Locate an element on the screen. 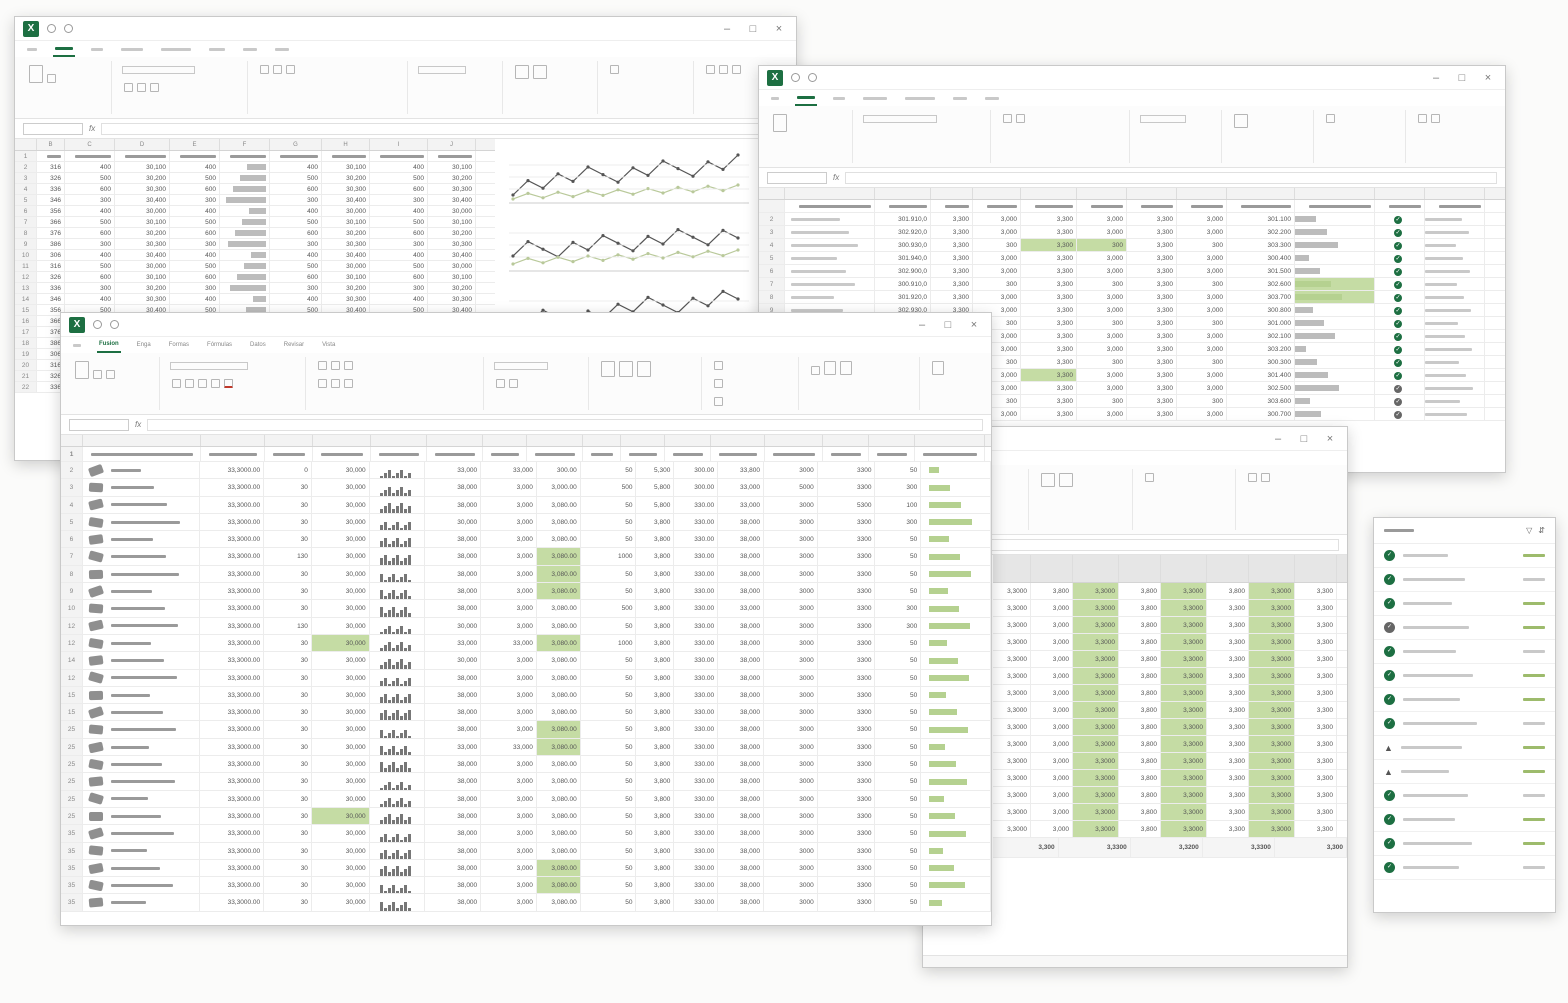  cell: 33,000 is located at coordinates (741, 608).